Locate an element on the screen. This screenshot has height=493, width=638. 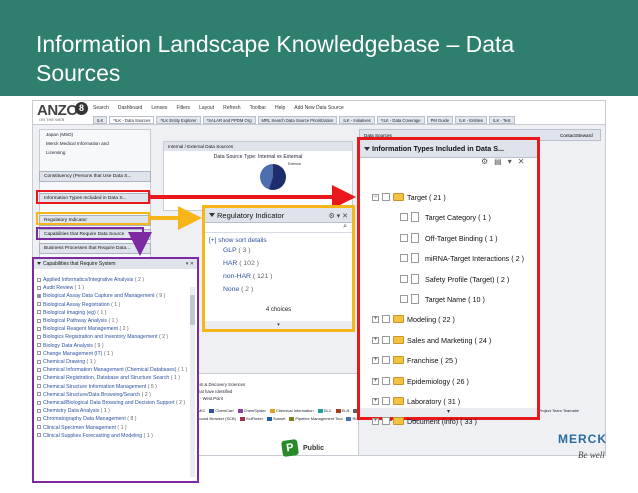
close-icon: ✕ is located at coordinates (521, 161).